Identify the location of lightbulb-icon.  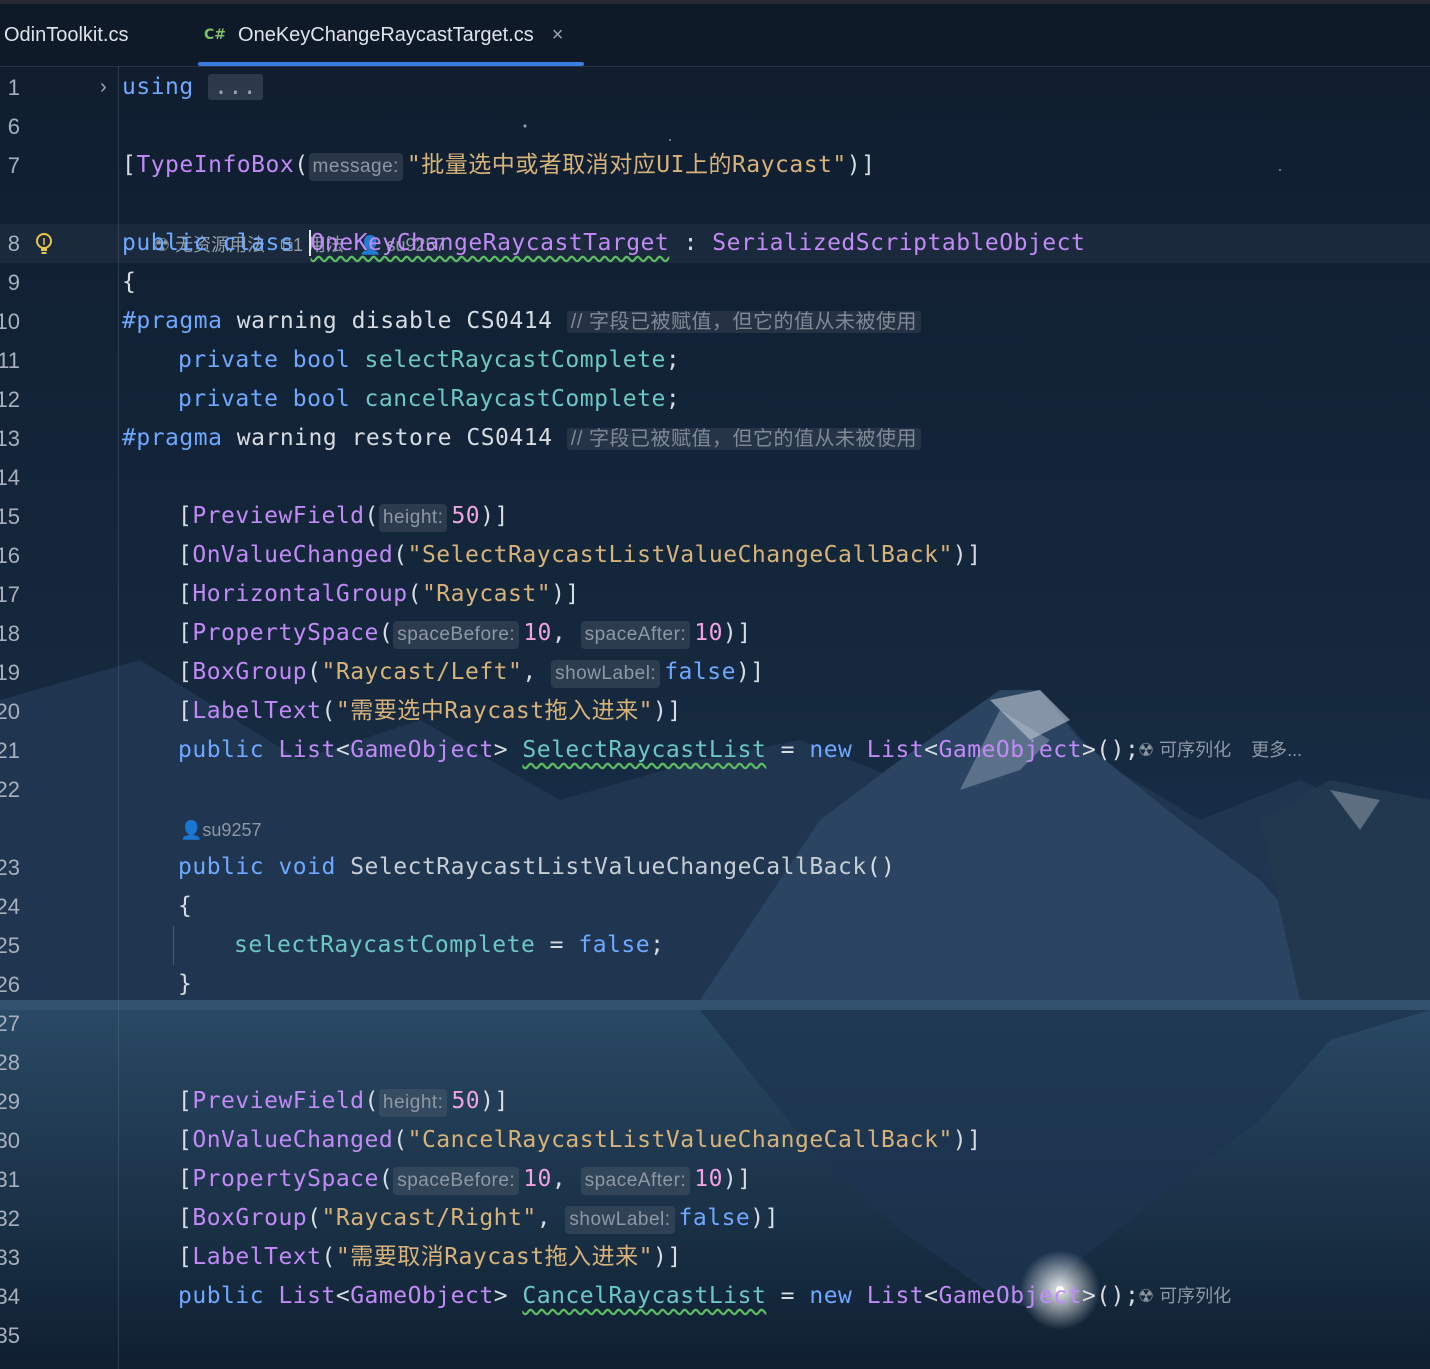
(44, 244).